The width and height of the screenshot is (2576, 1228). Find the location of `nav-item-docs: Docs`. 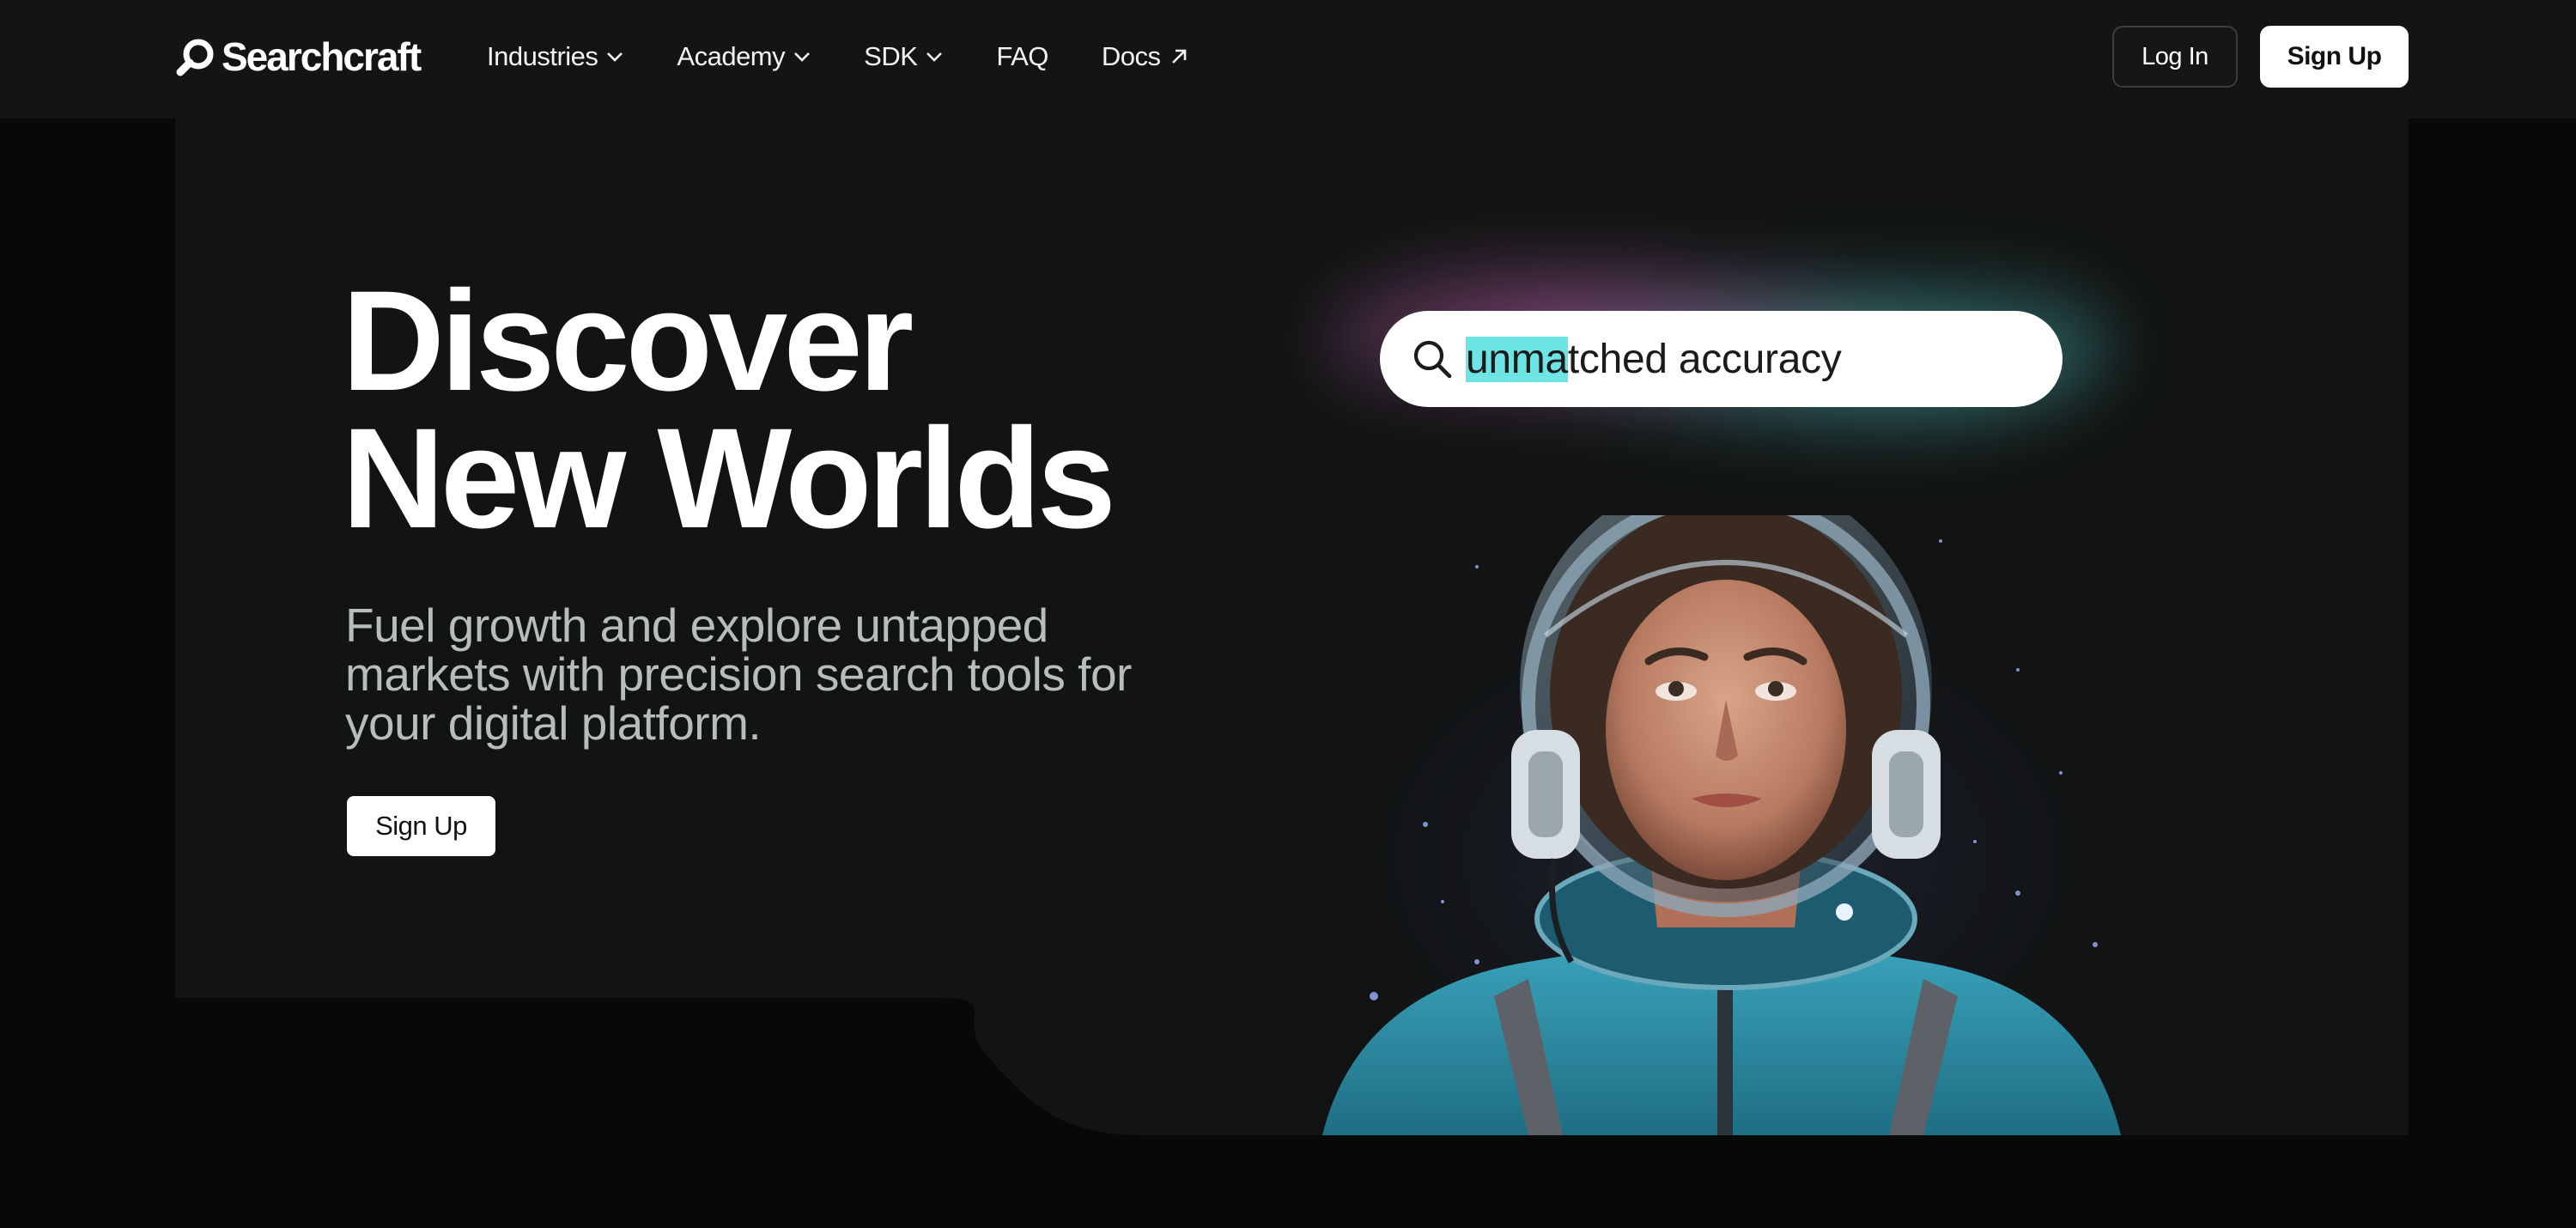

nav-item-docs: Docs is located at coordinates (1145, 56).